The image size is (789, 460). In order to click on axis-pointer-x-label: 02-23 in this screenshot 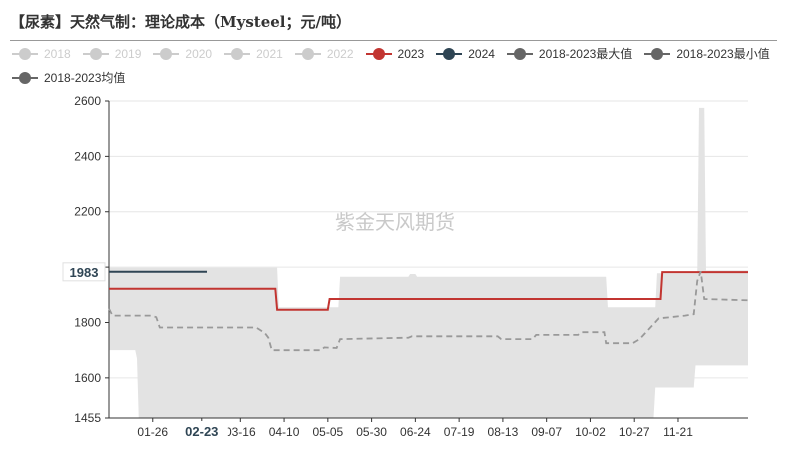, I will do `click(201, 431)`.